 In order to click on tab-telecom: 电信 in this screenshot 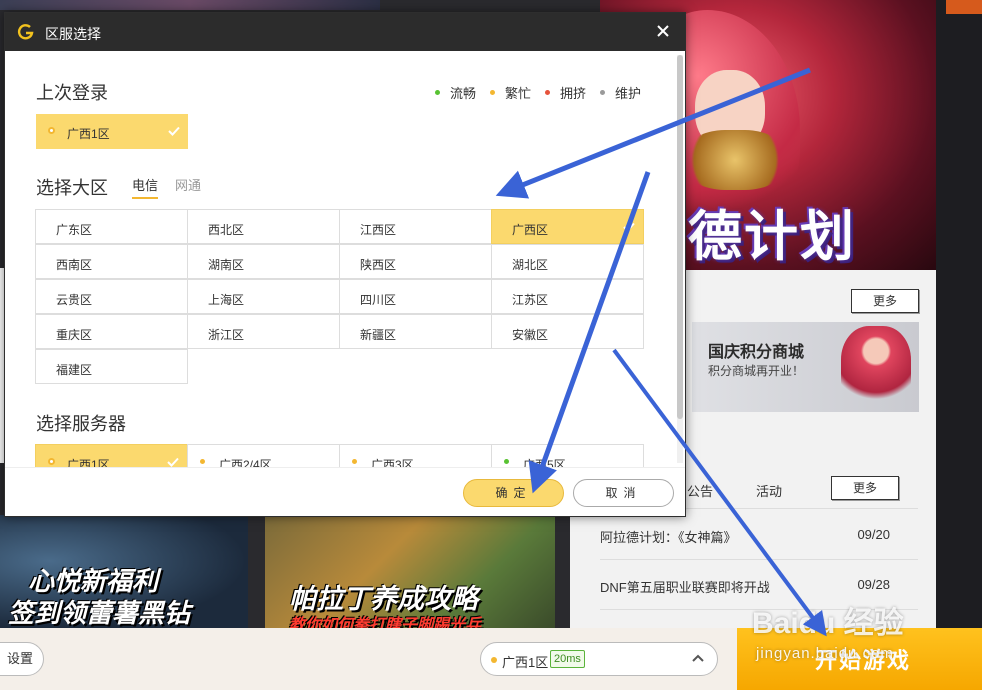, I will do `click(145, 187)`.